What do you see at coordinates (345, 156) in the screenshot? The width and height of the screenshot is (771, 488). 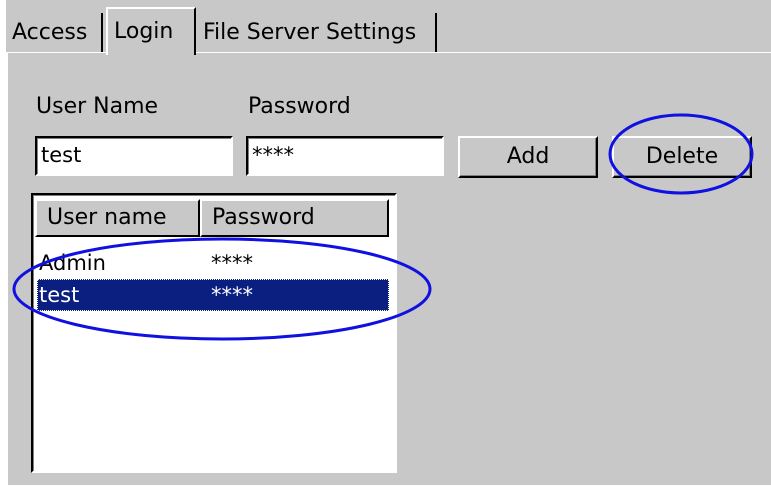 I see `password-field: ****` at bounding box center [345, 156].